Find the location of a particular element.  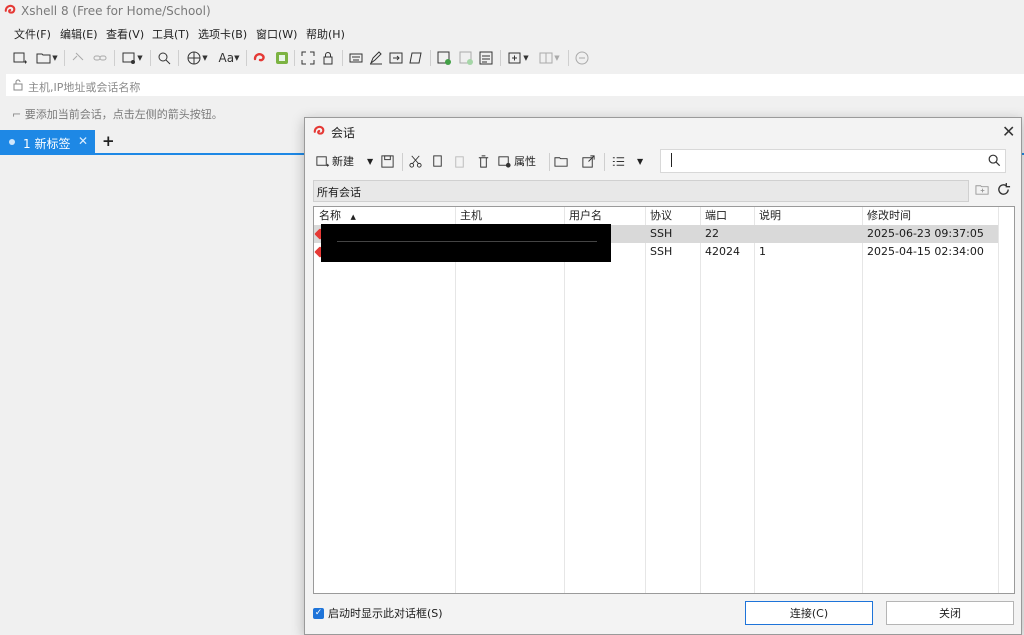

properties-icon is located at coordinates (504, 161).